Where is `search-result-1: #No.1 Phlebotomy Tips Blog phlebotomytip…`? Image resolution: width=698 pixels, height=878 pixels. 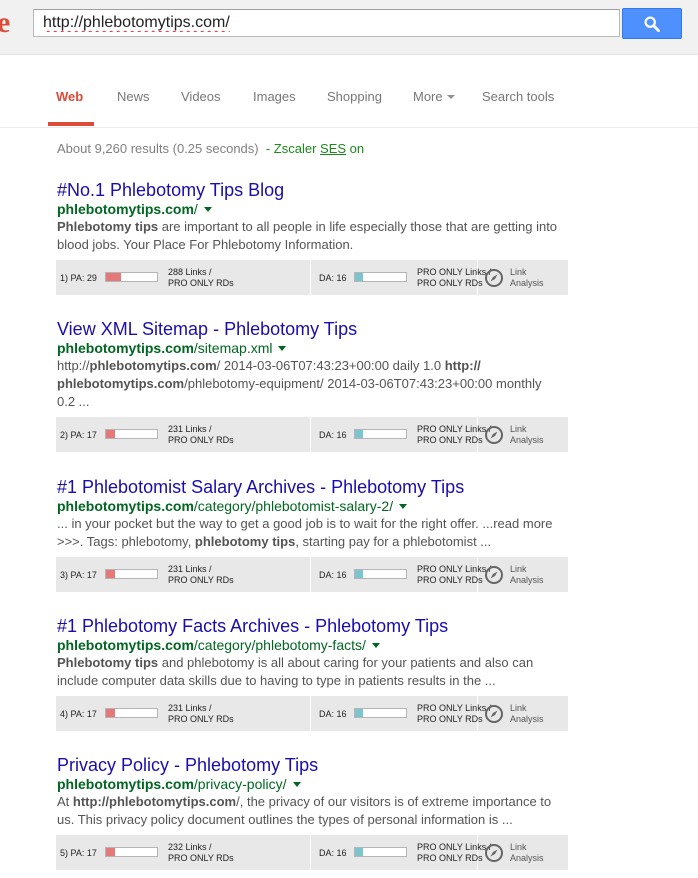
search-result-1: #No.1 Phlebotomy Tips Blog phlebotomytip… is located at coordinates (316, 237).